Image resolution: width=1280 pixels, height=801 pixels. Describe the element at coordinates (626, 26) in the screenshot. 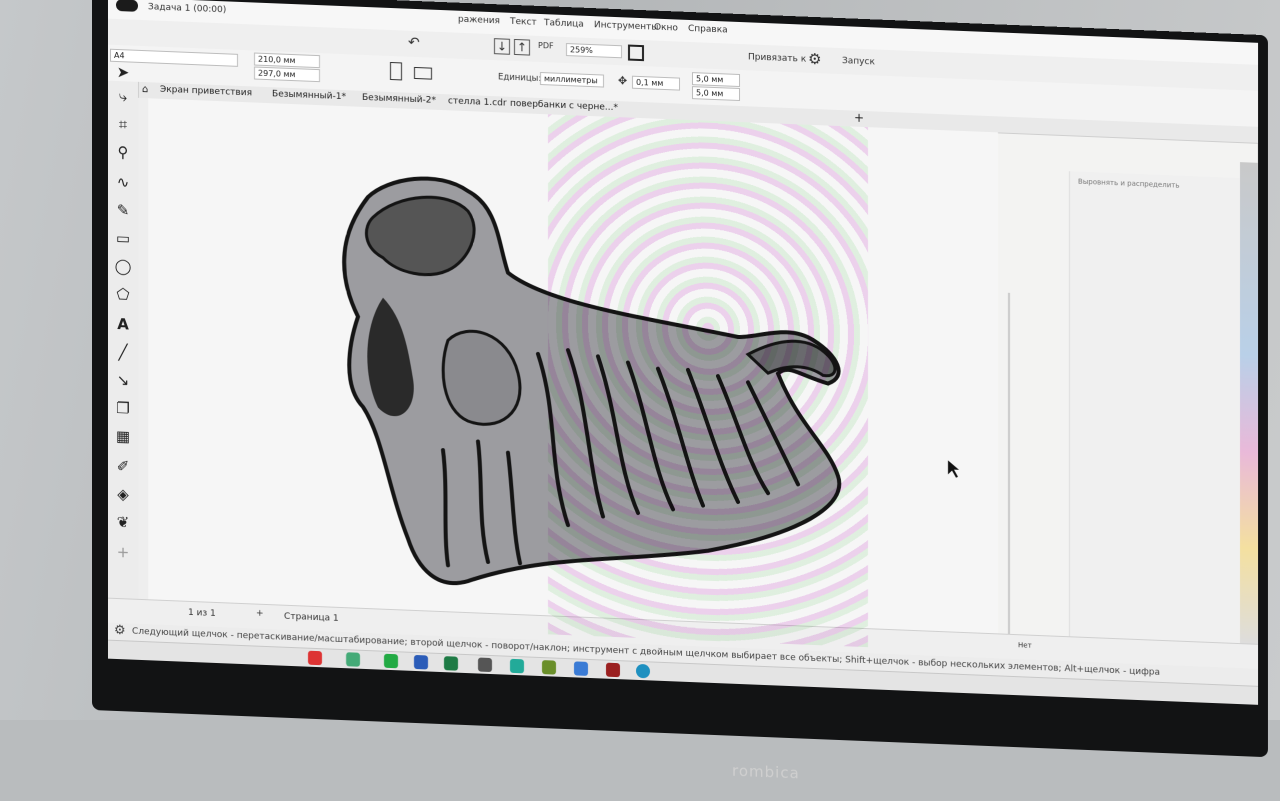

I see `menu-item-tools: Инструменты` at that location.